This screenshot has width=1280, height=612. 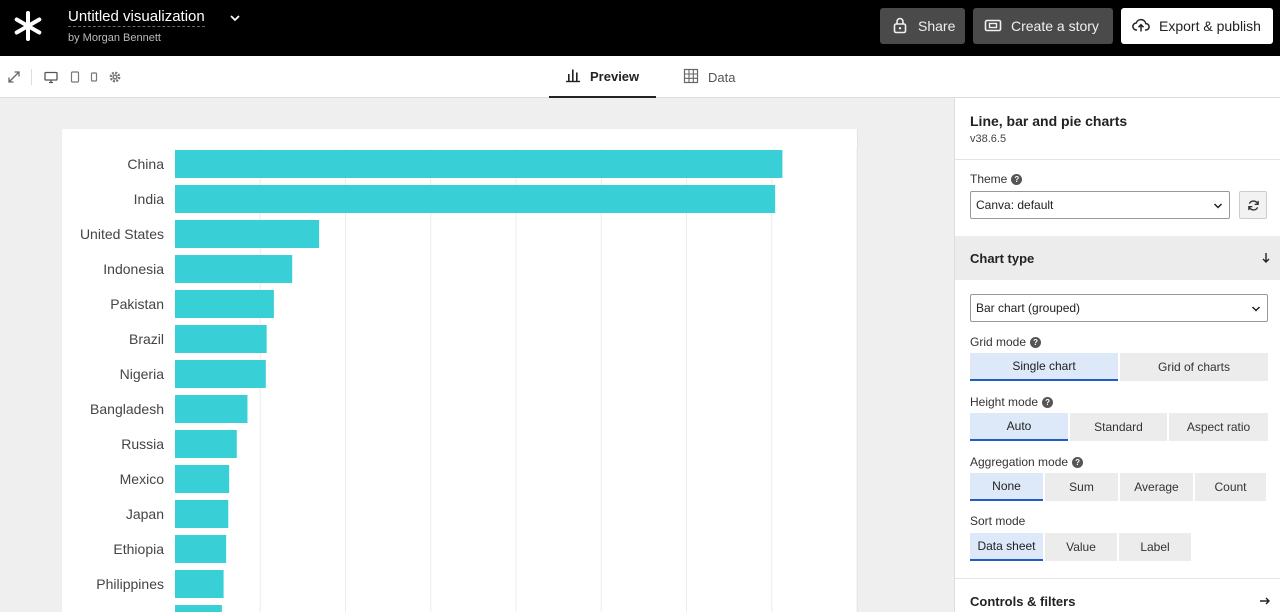 I want to click on grid-mode-label-text: Grid mode, so click(x=998, y=342).